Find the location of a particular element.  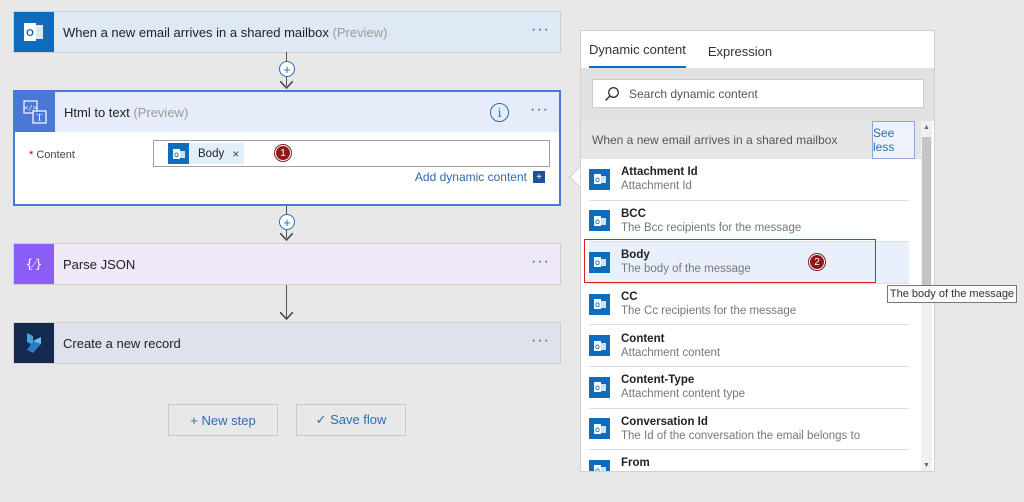

new-step-button: + New step is located at coordinates (223, 420).